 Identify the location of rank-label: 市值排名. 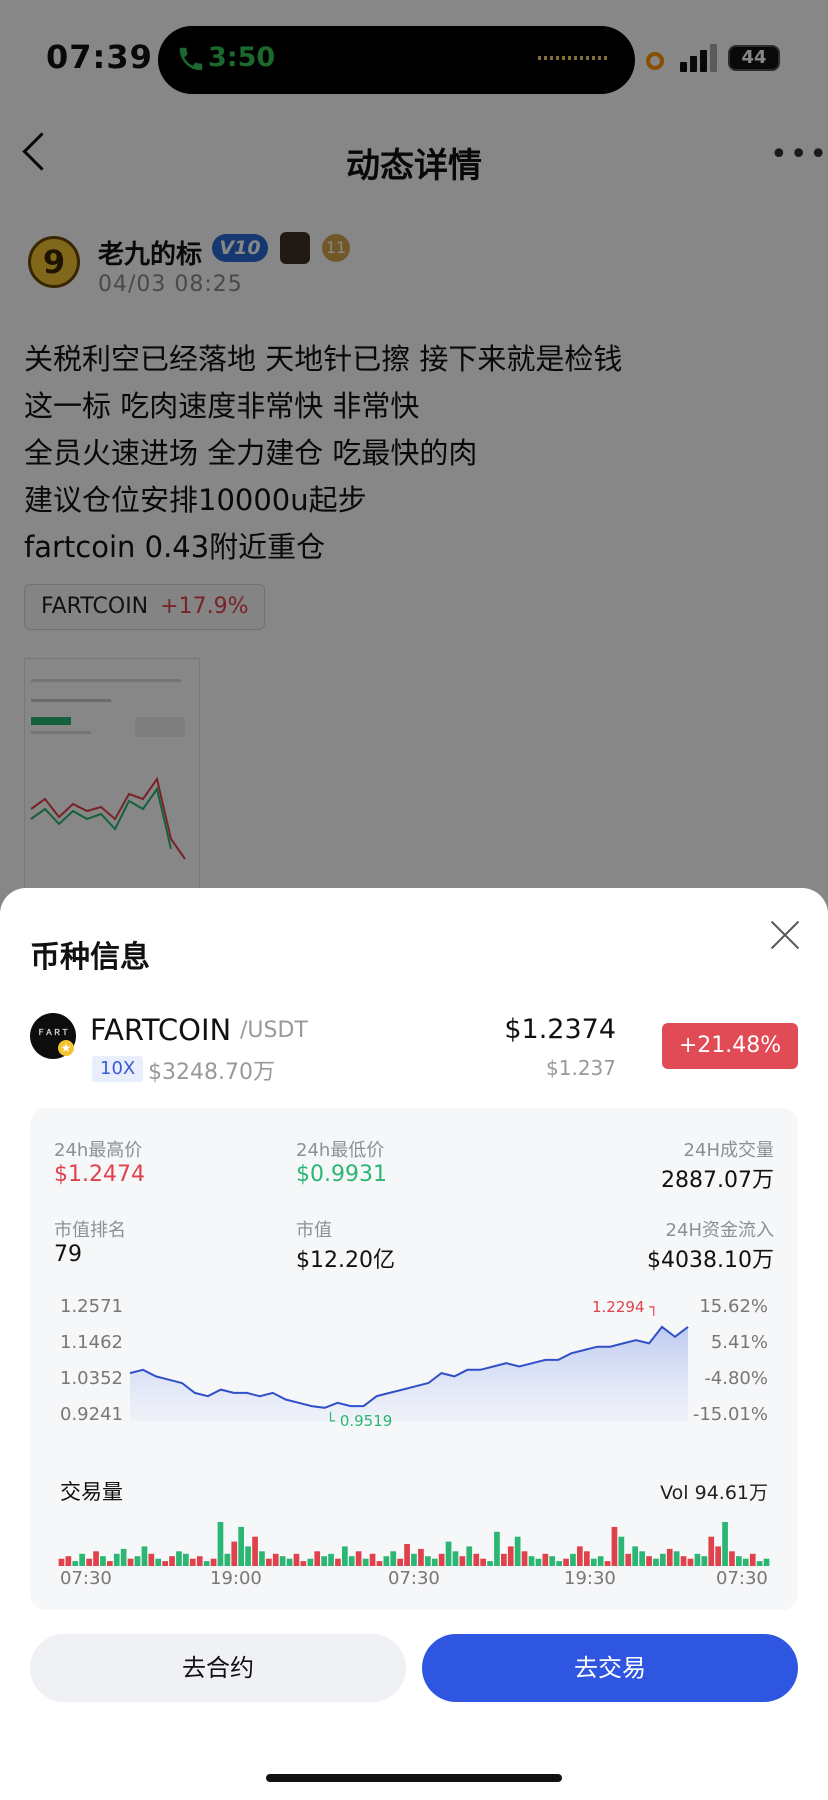
(90, 1230).